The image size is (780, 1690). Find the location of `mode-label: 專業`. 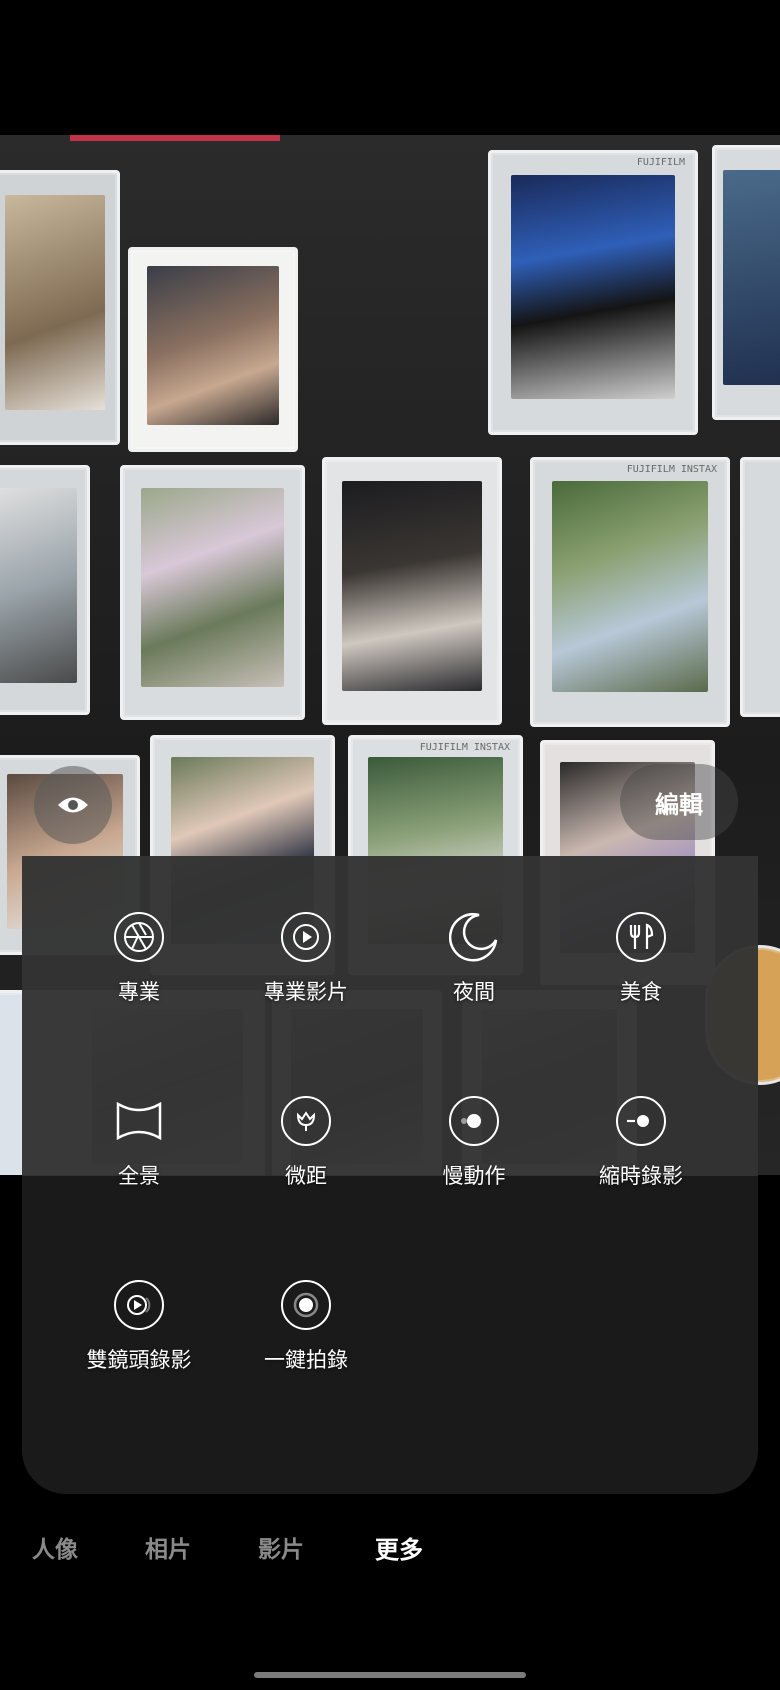

mode-label: 專業 is located at coordinates (139, 992).